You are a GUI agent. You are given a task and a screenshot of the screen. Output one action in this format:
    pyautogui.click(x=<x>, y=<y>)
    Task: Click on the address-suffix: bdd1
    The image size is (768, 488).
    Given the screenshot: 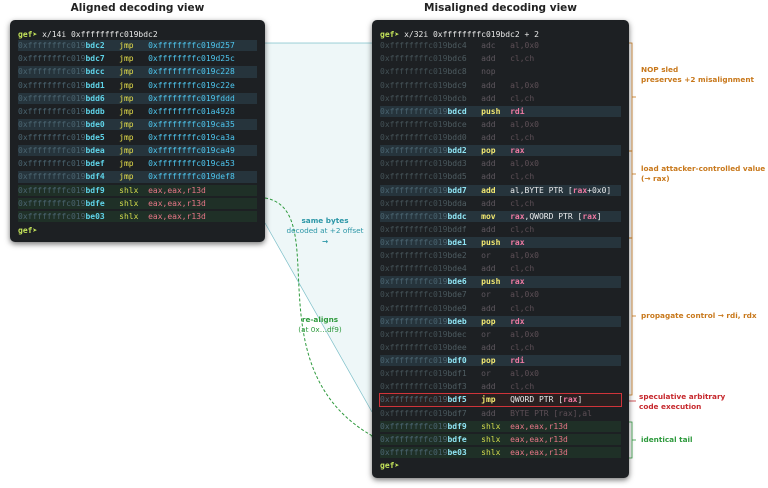 What is the action you would take?
    pyautogui.click(x=95, y=85)
    